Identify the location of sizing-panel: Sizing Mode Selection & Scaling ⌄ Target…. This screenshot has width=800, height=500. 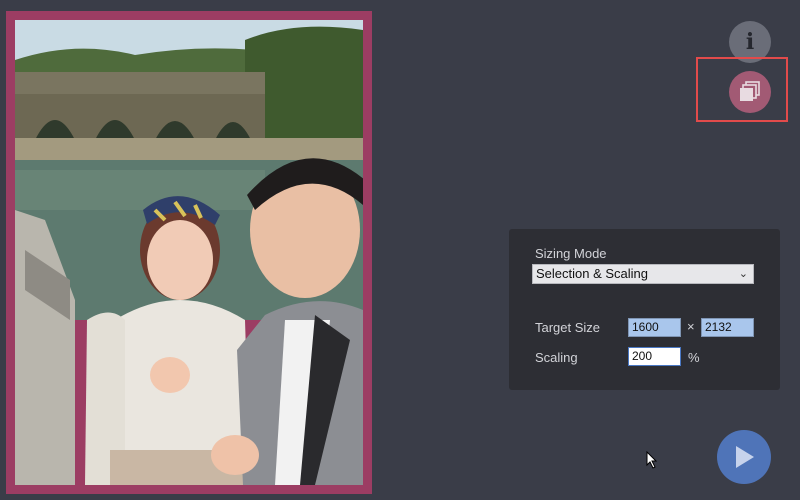
(644, 309).